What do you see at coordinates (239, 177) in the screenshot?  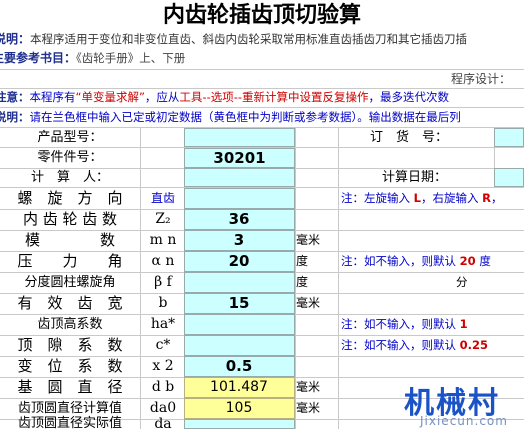 I see `calculator-input` at bounding box center [239, 177].